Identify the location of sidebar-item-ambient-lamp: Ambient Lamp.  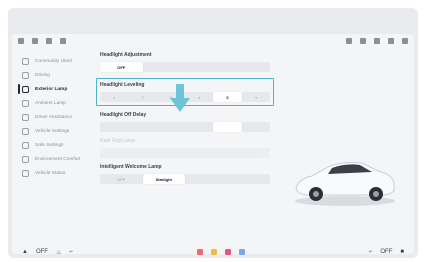
(52, 103).